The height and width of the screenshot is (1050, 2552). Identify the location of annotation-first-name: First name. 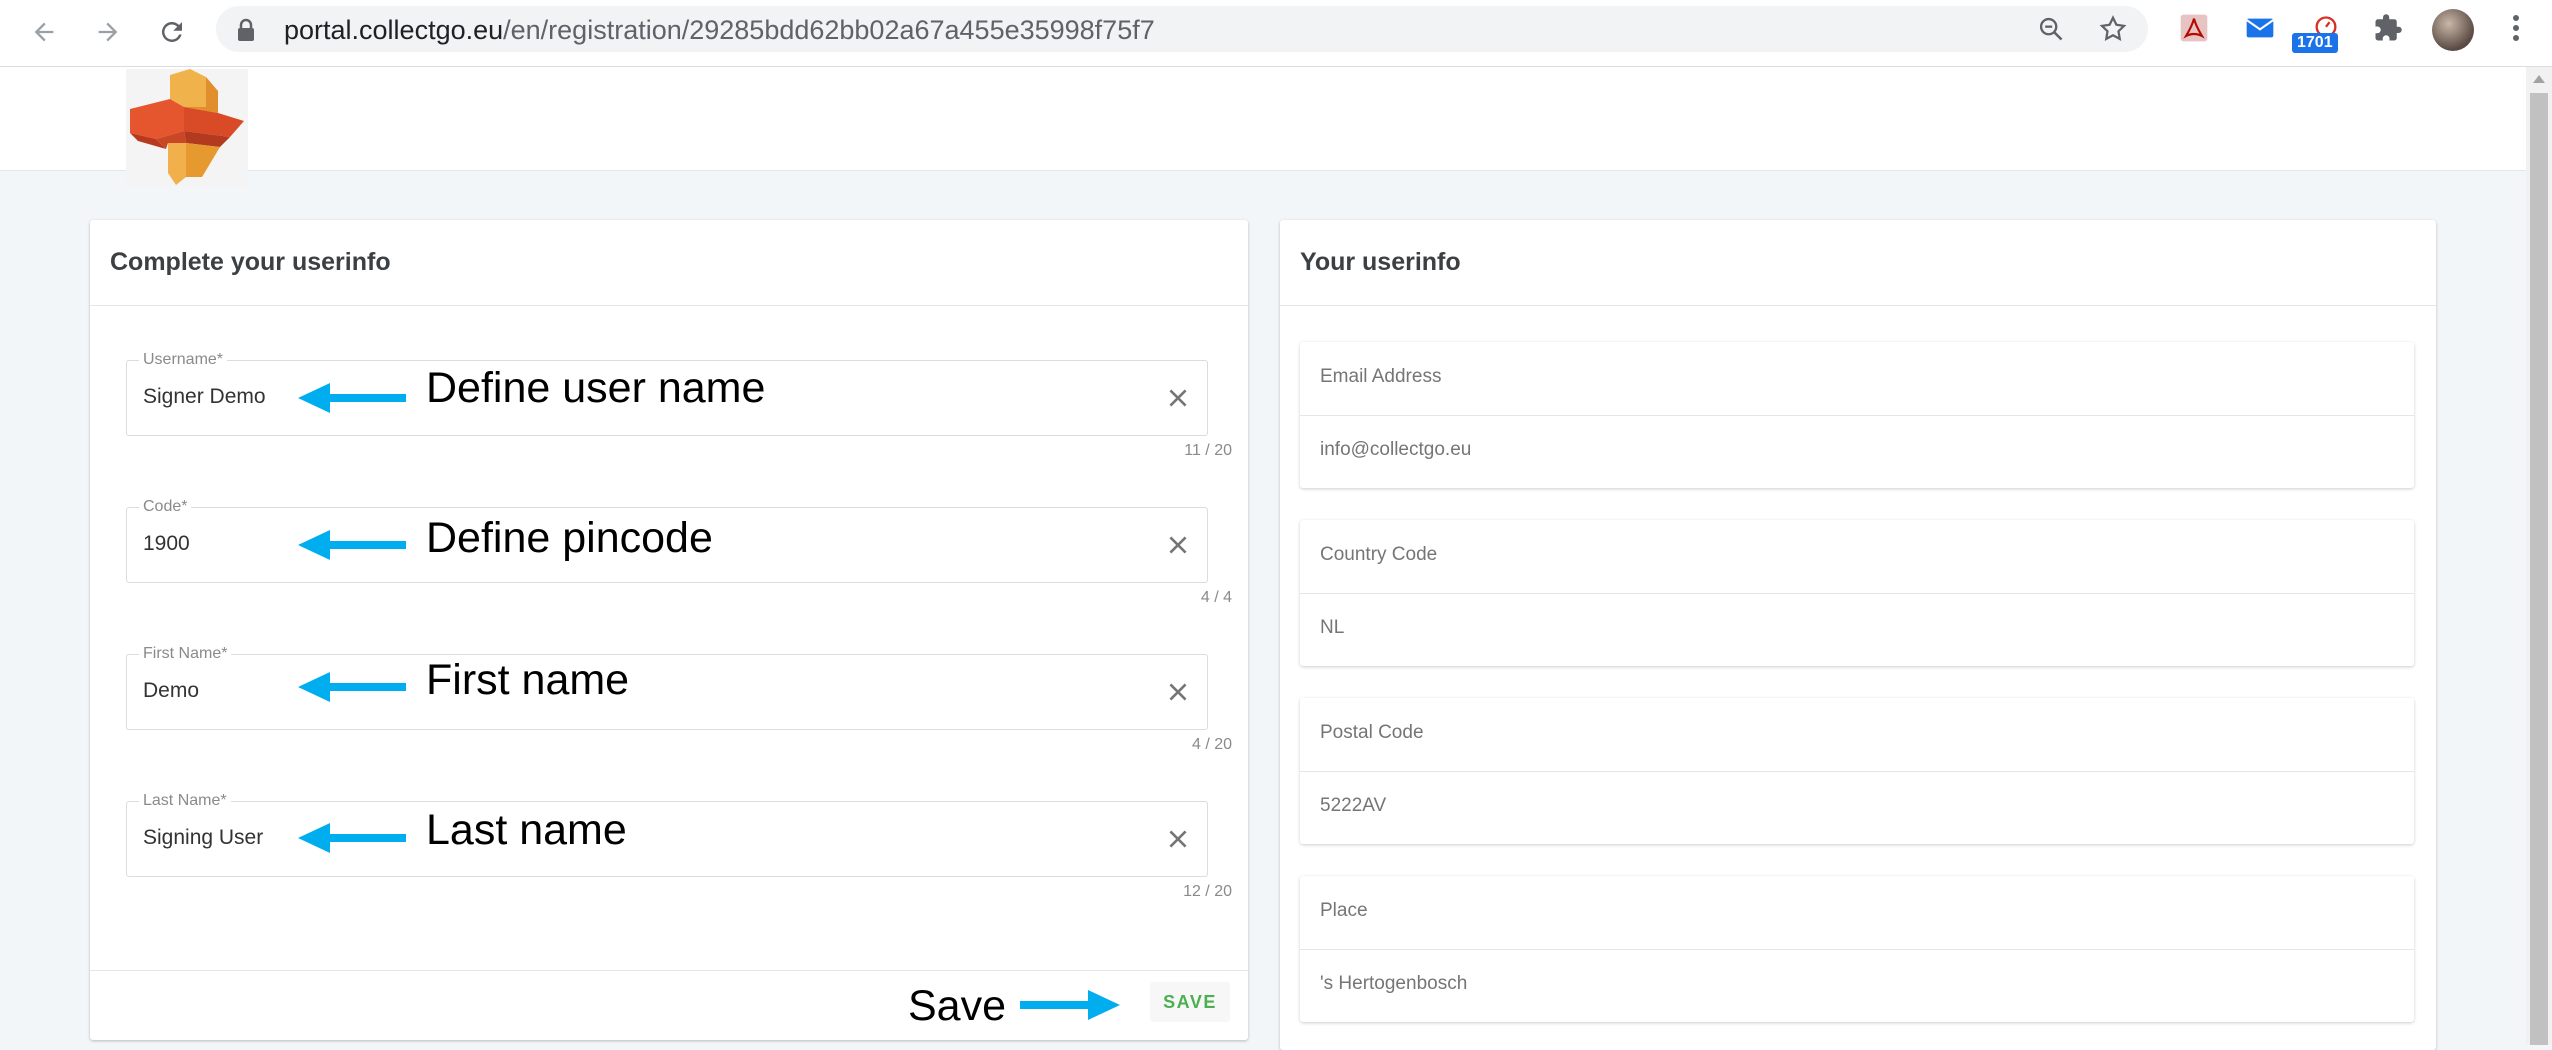
(528, 680).